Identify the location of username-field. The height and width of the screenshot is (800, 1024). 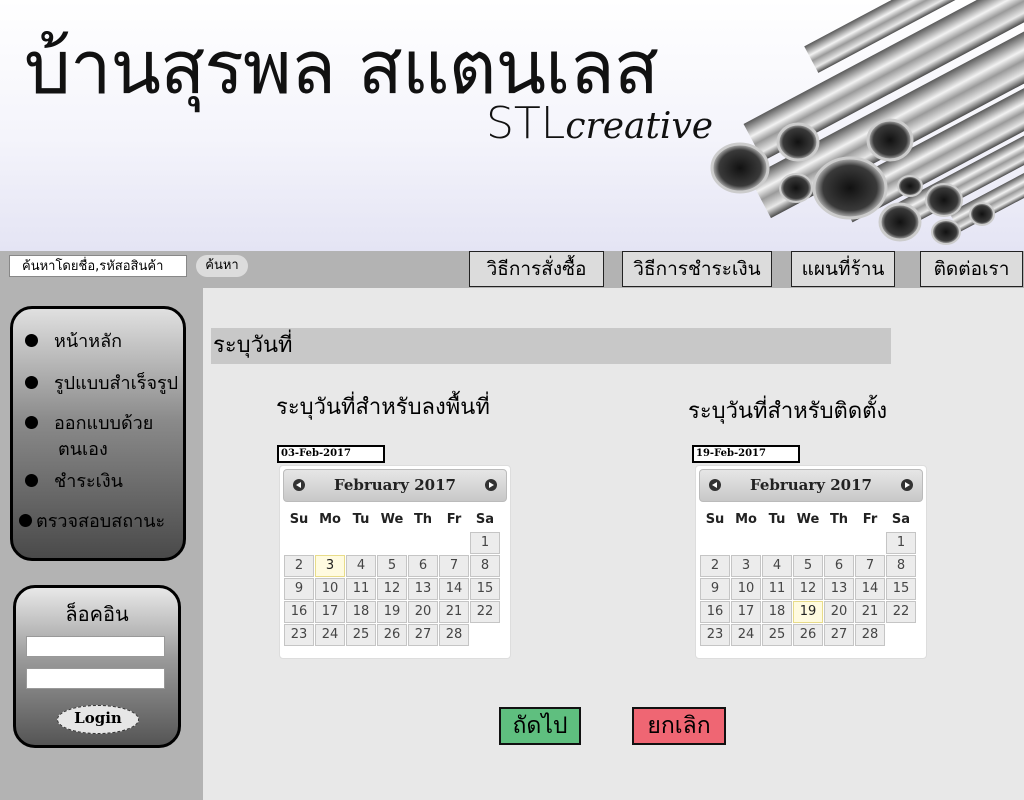
(95, 646).